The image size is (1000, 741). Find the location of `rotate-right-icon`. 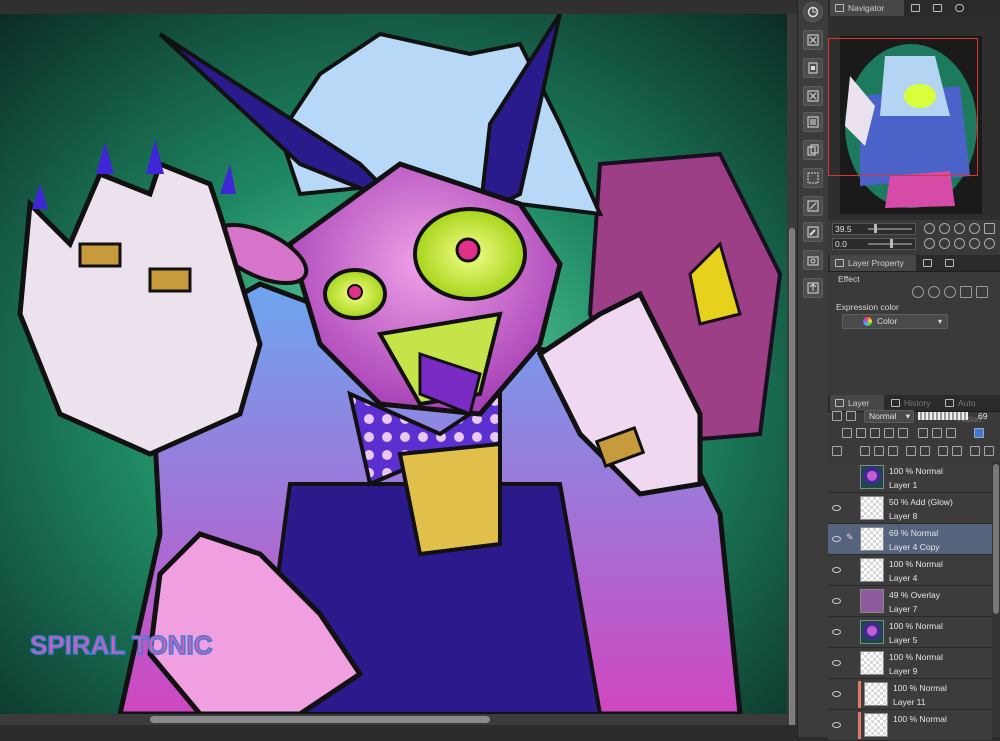

rotate-right-icon is located at coordinates (944, 243).